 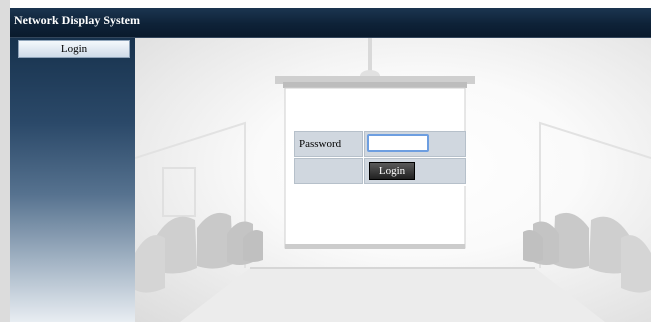 I want to click on login-button-cell: Login, so click(x=415, y=171).